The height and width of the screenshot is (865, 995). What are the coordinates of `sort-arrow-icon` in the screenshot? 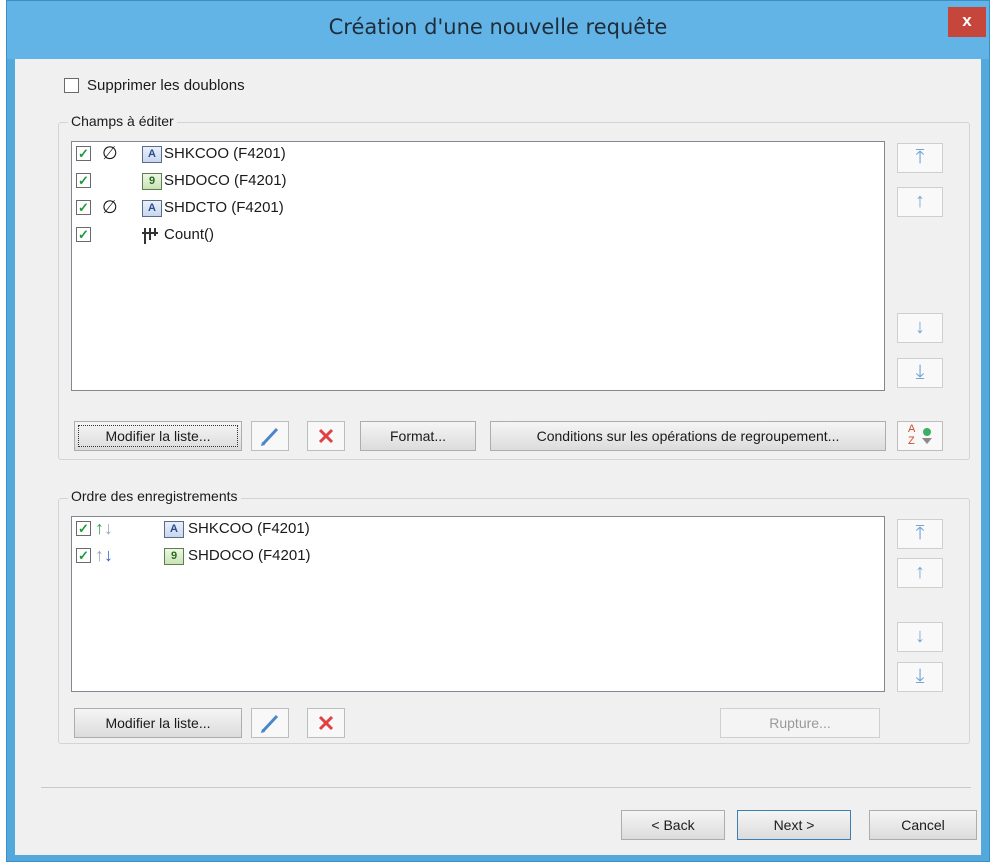 It's located at (927, 436).